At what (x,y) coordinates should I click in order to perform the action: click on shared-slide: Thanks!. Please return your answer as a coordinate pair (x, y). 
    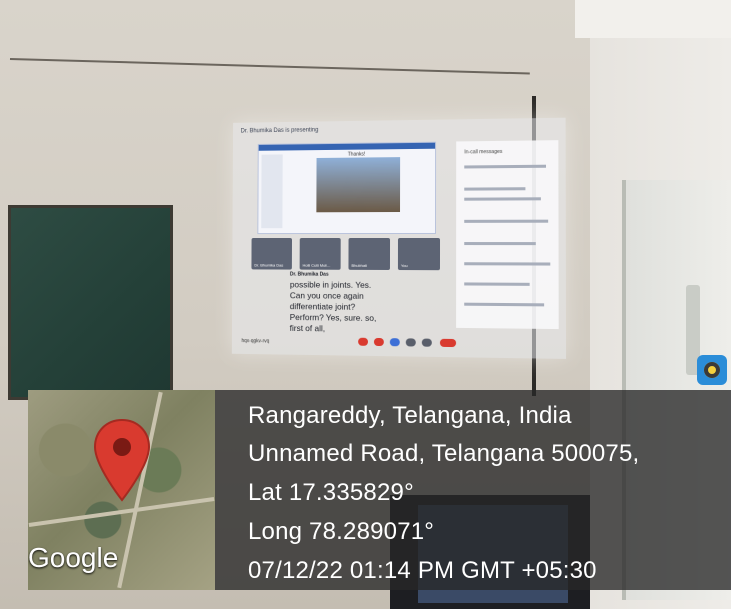
    Looking at the image, I should click on (347, 188).